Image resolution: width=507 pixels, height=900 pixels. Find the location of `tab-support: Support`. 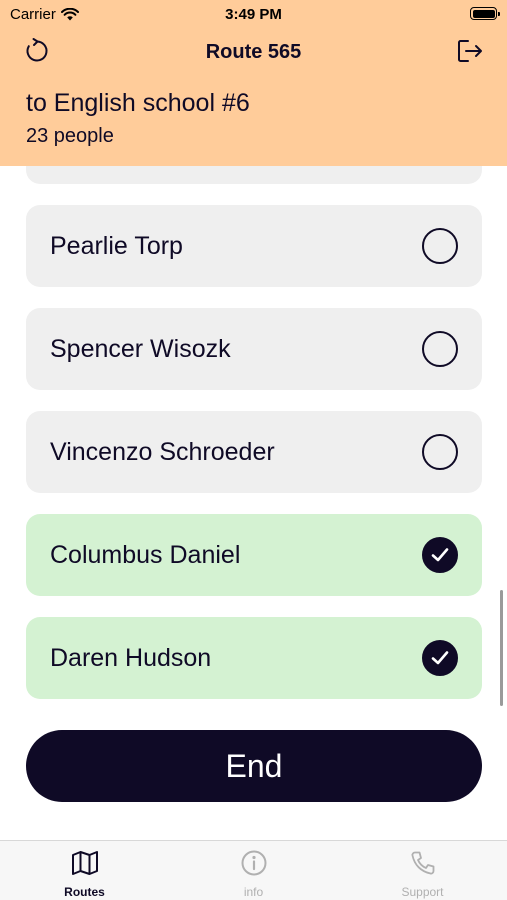

tab-support: Support is located at coordinates (422, 870).